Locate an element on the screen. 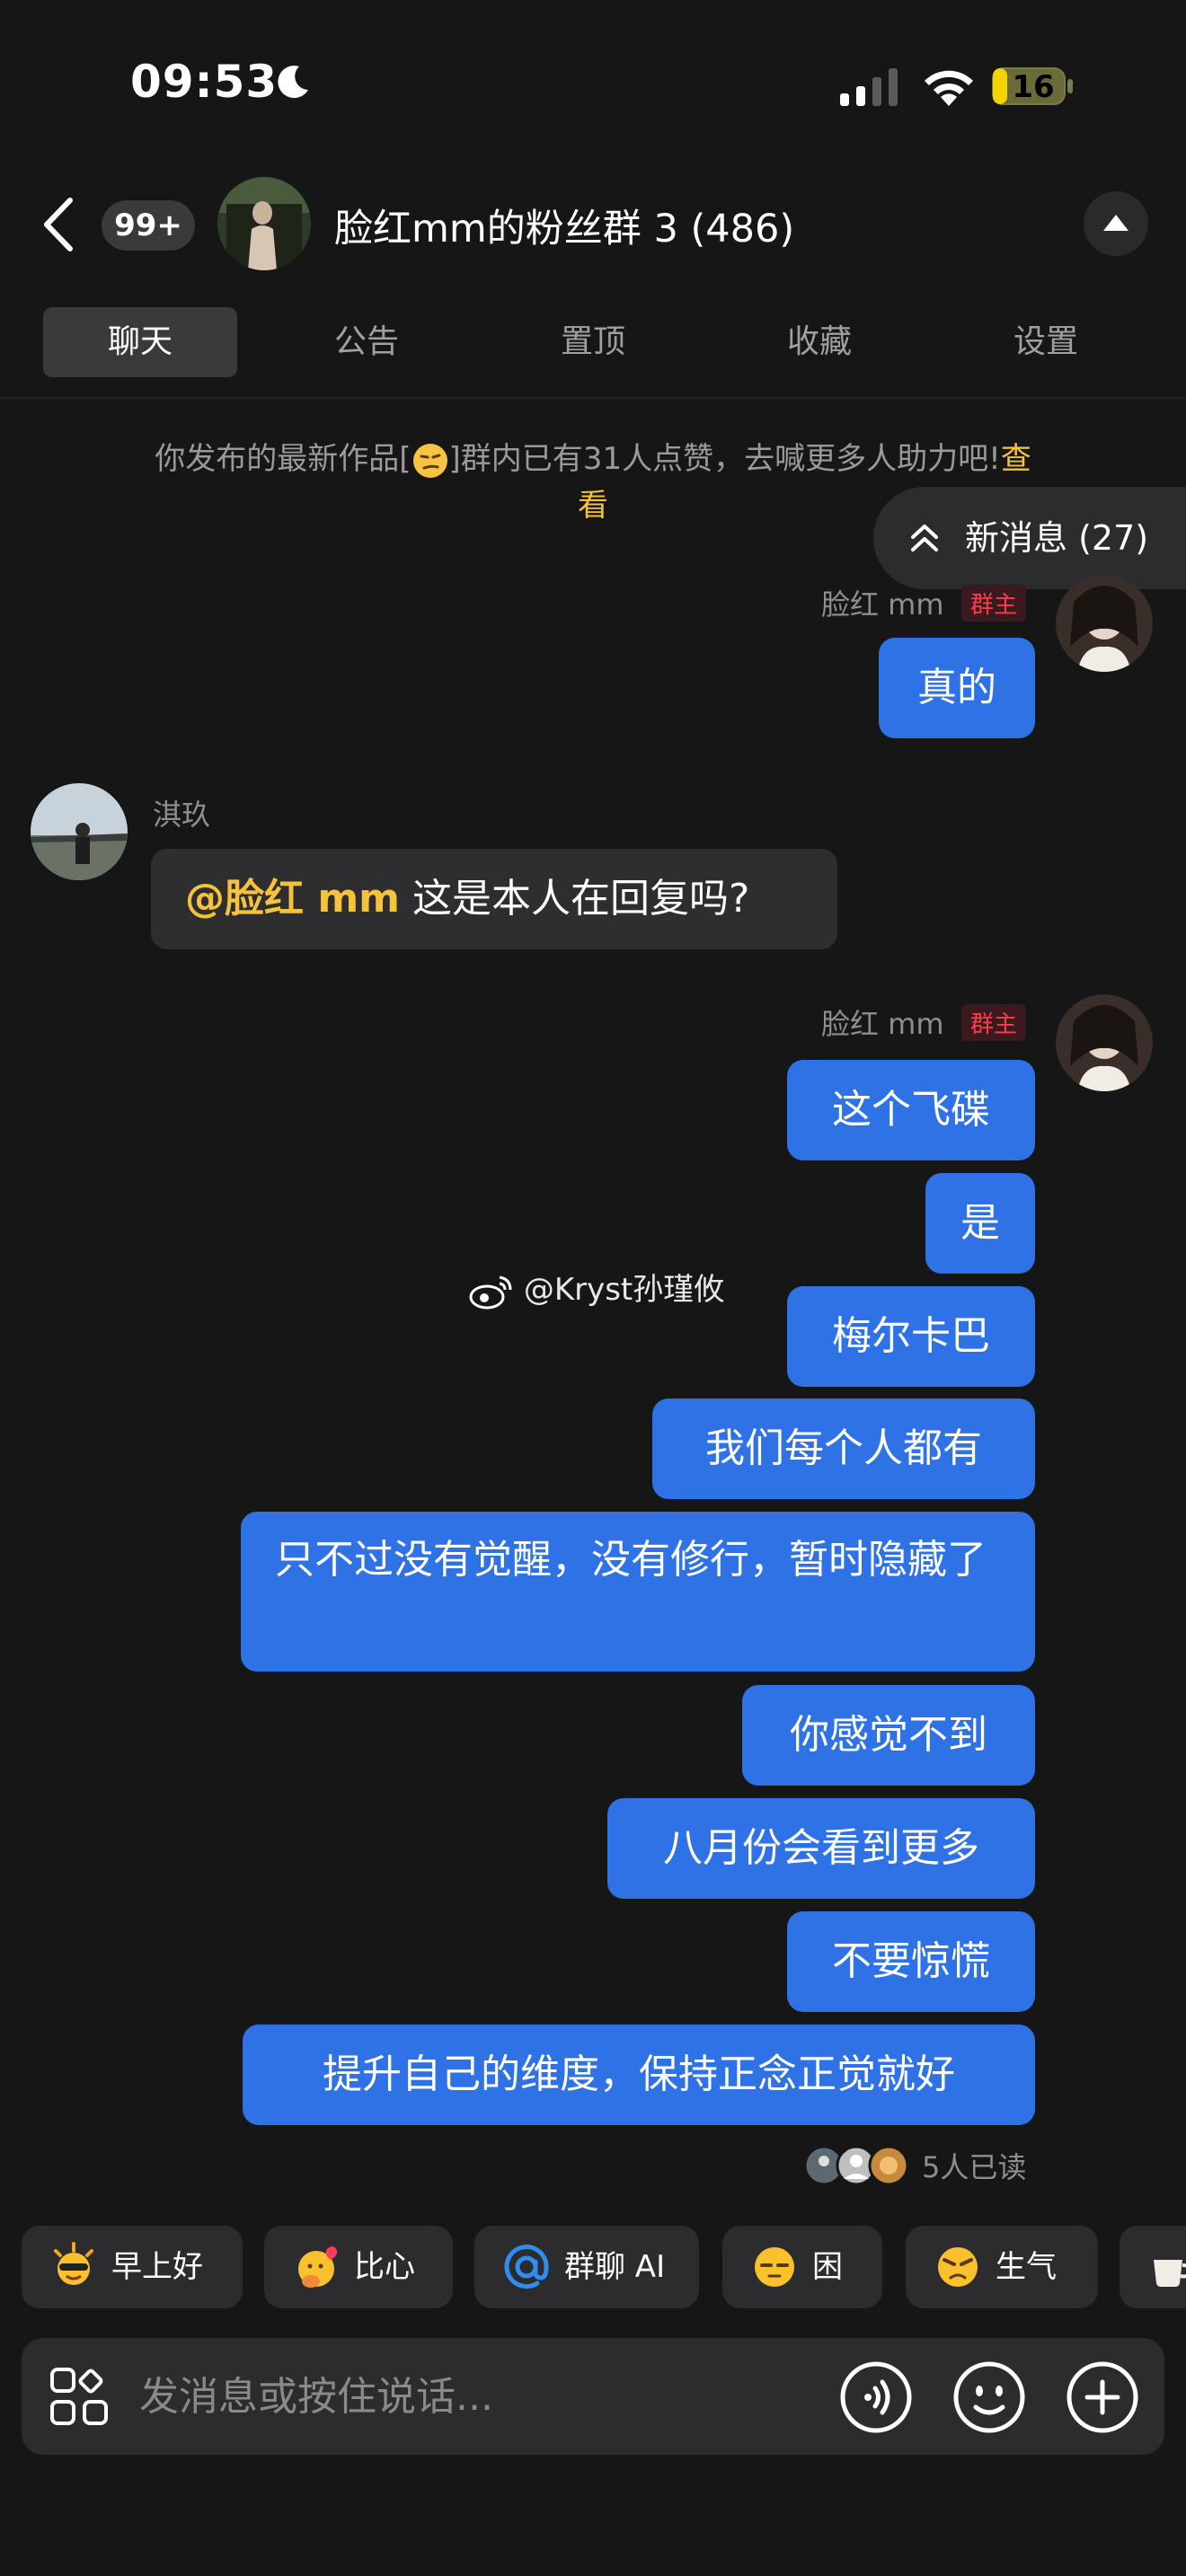  chip-label: 群聊 AI is located at coordinates (615, 2267).